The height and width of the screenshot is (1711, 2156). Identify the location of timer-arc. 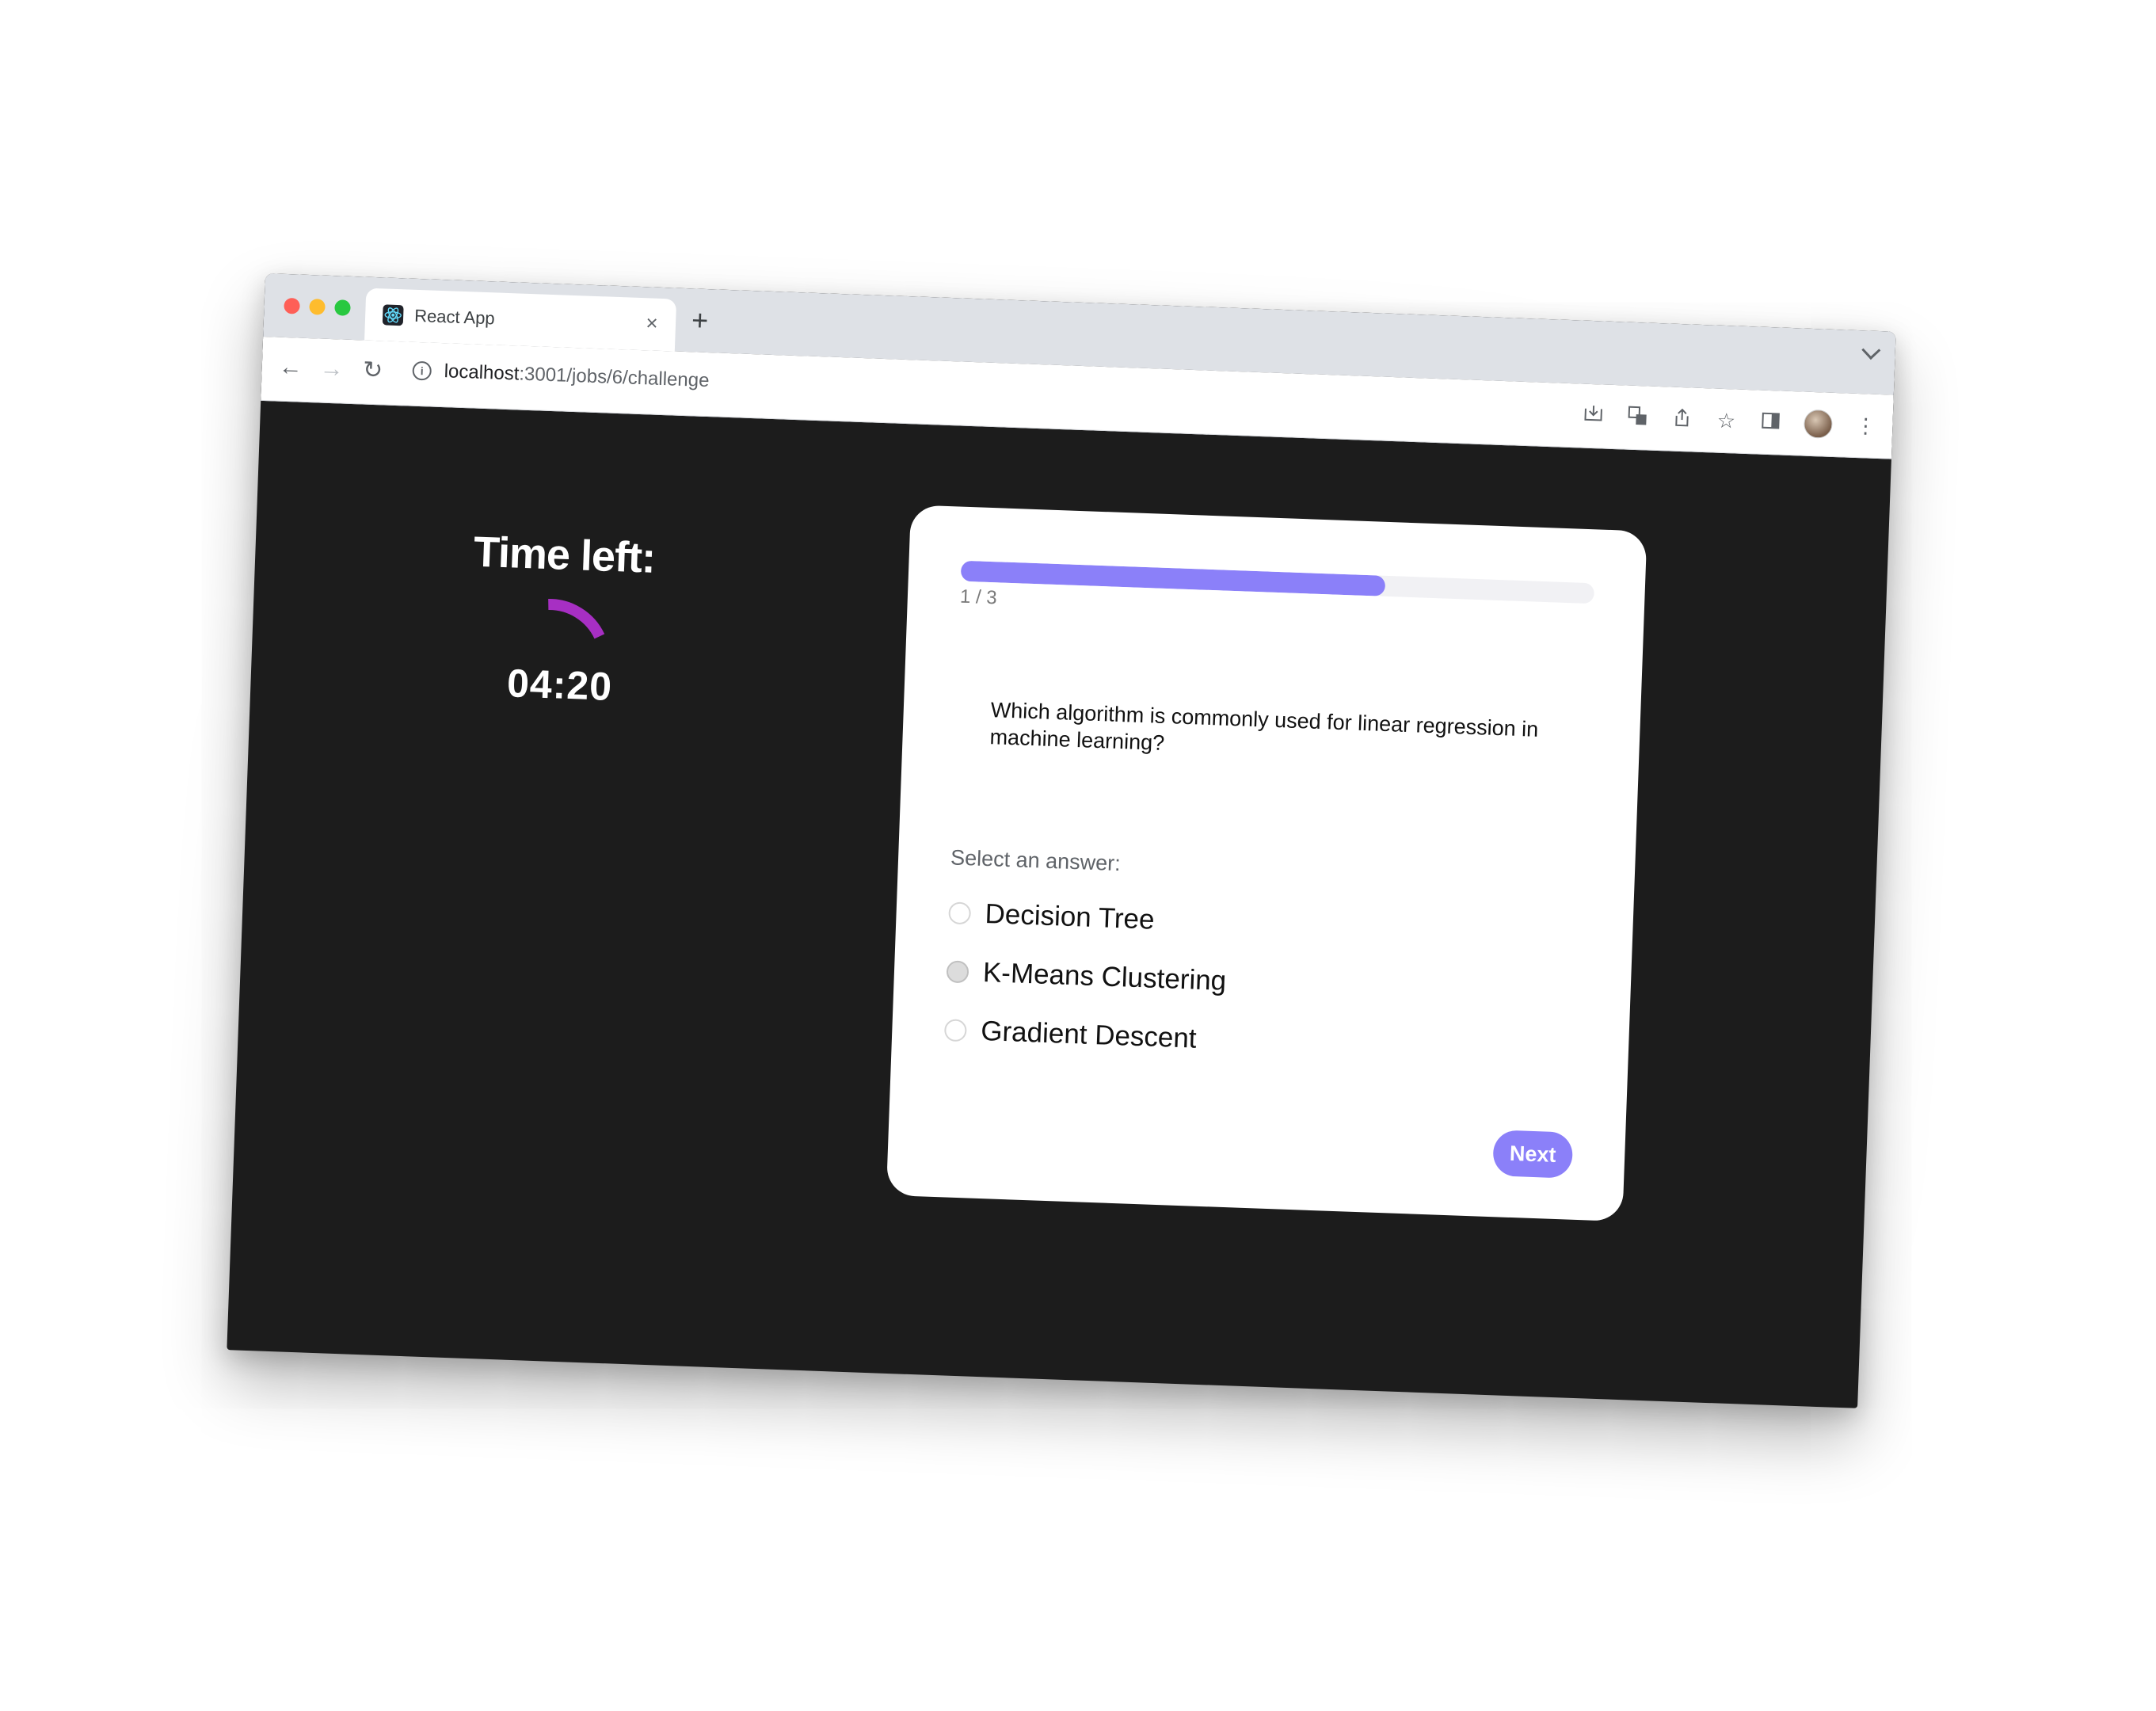
(576, 619).